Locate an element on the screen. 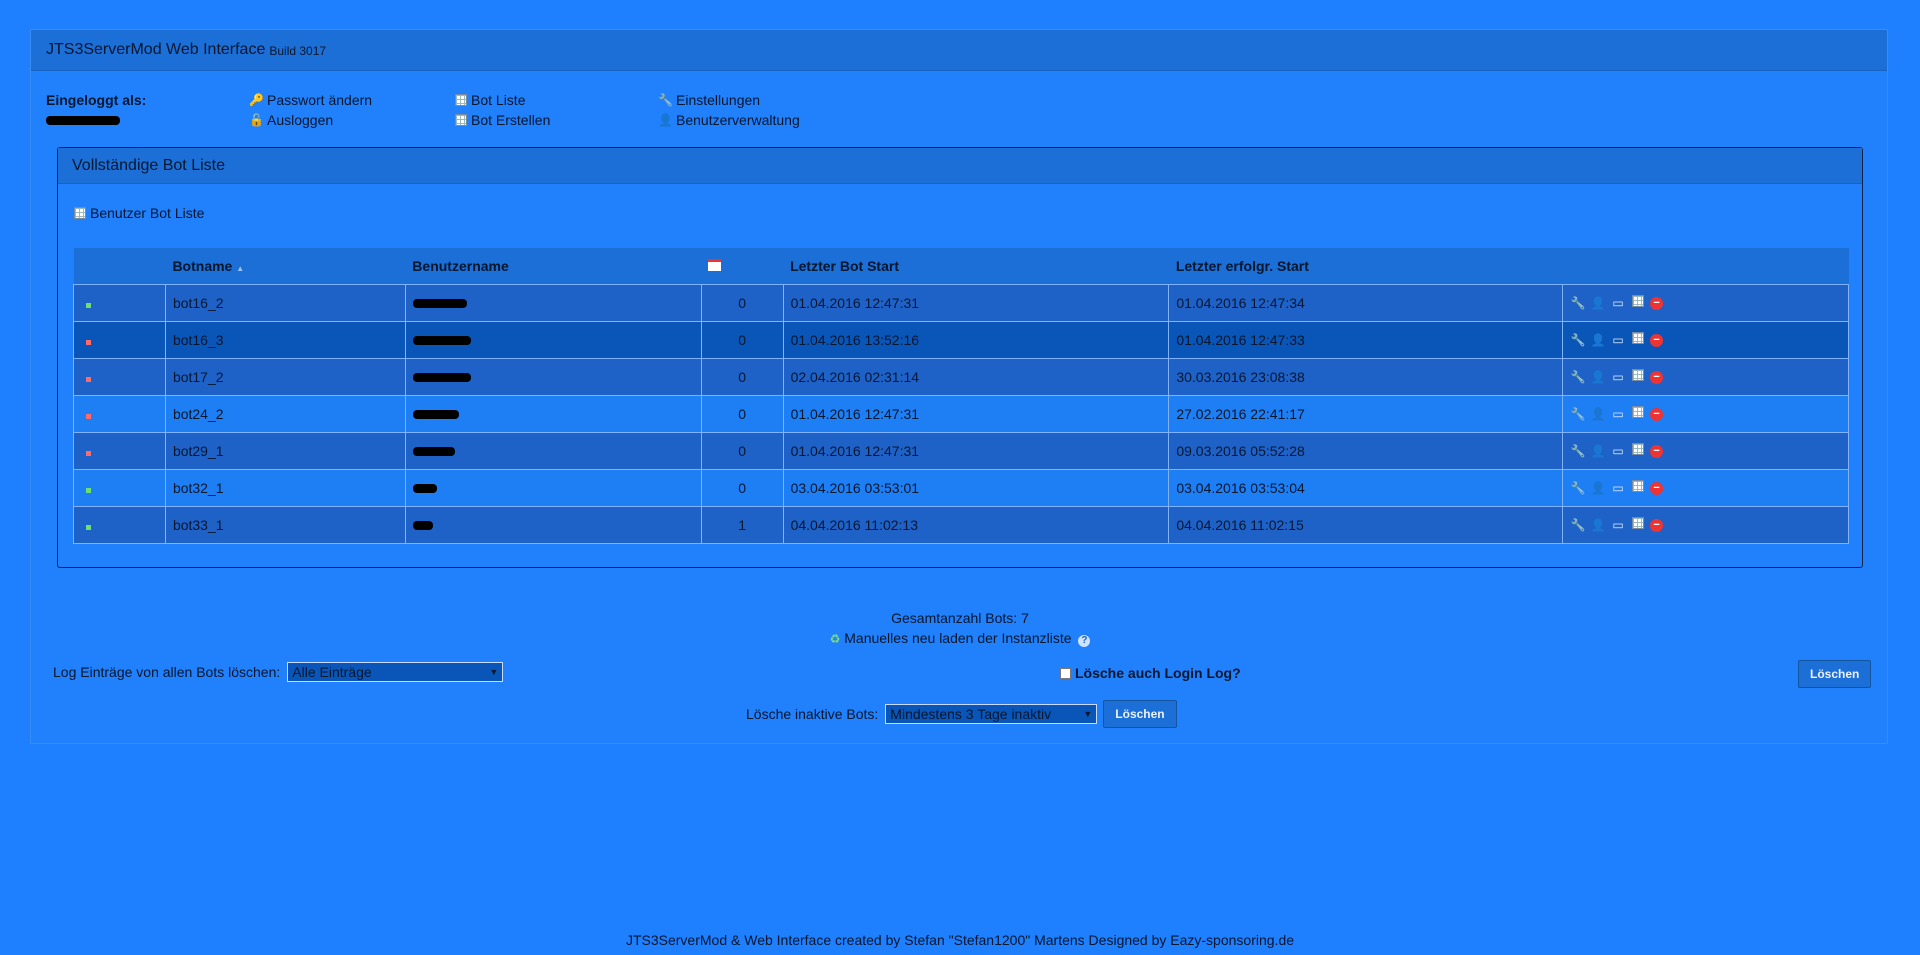 The width and height of the screenshot is (1920, 955). last-success-cell: 03.04.2016 03:53:04 is located at coordinates (1366, 488).